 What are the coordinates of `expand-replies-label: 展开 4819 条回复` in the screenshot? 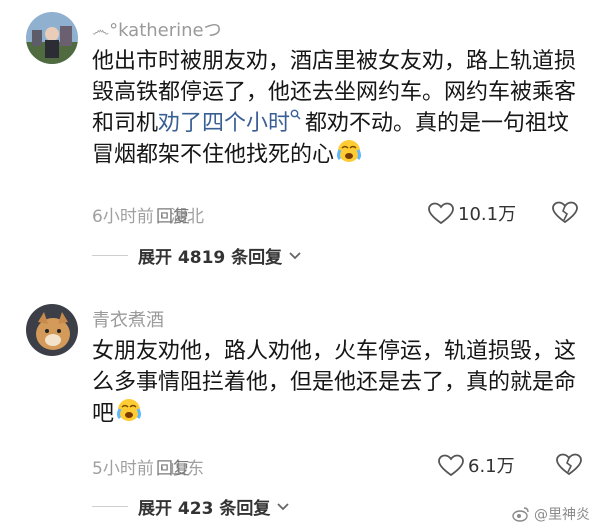 It's located at (210, 258).